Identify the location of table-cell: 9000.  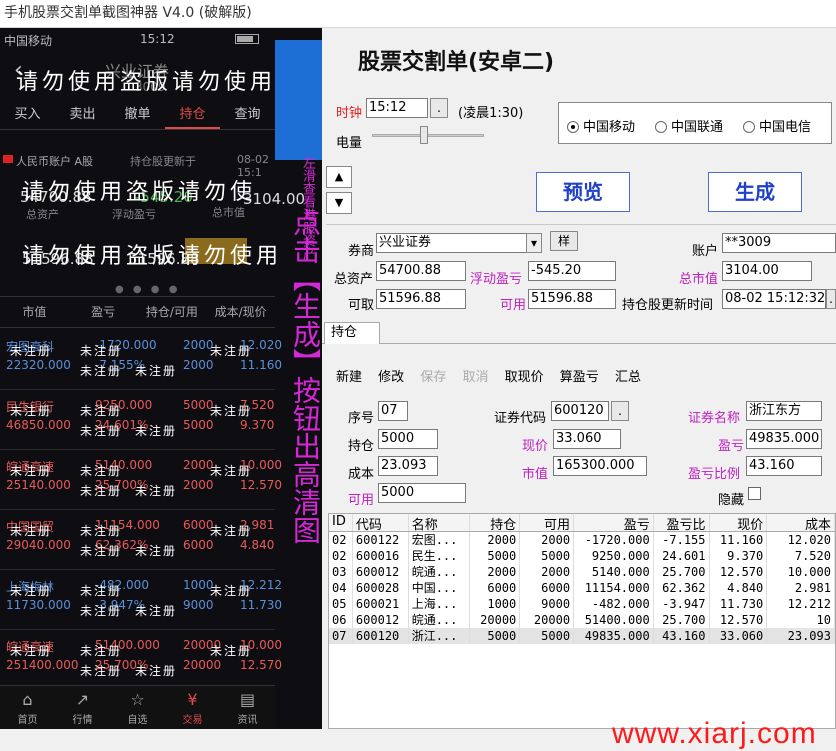
(547, 604).